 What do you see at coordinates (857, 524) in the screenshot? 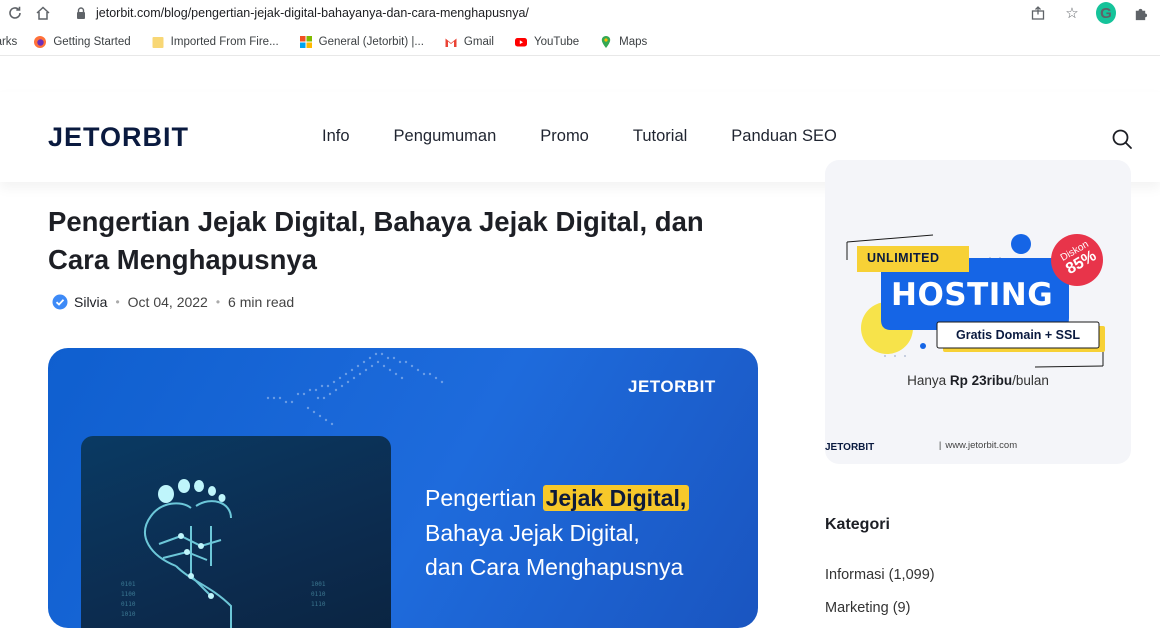
I see `category-heading: Kategori` at bounding box center [857, 524].